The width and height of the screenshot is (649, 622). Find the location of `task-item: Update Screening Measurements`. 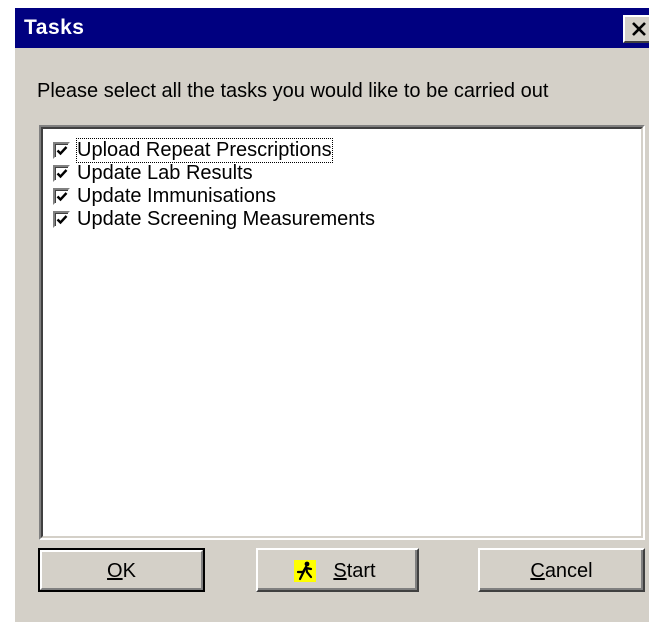

task-item: Update Screening Measurements is located at coordinates (339, 220).